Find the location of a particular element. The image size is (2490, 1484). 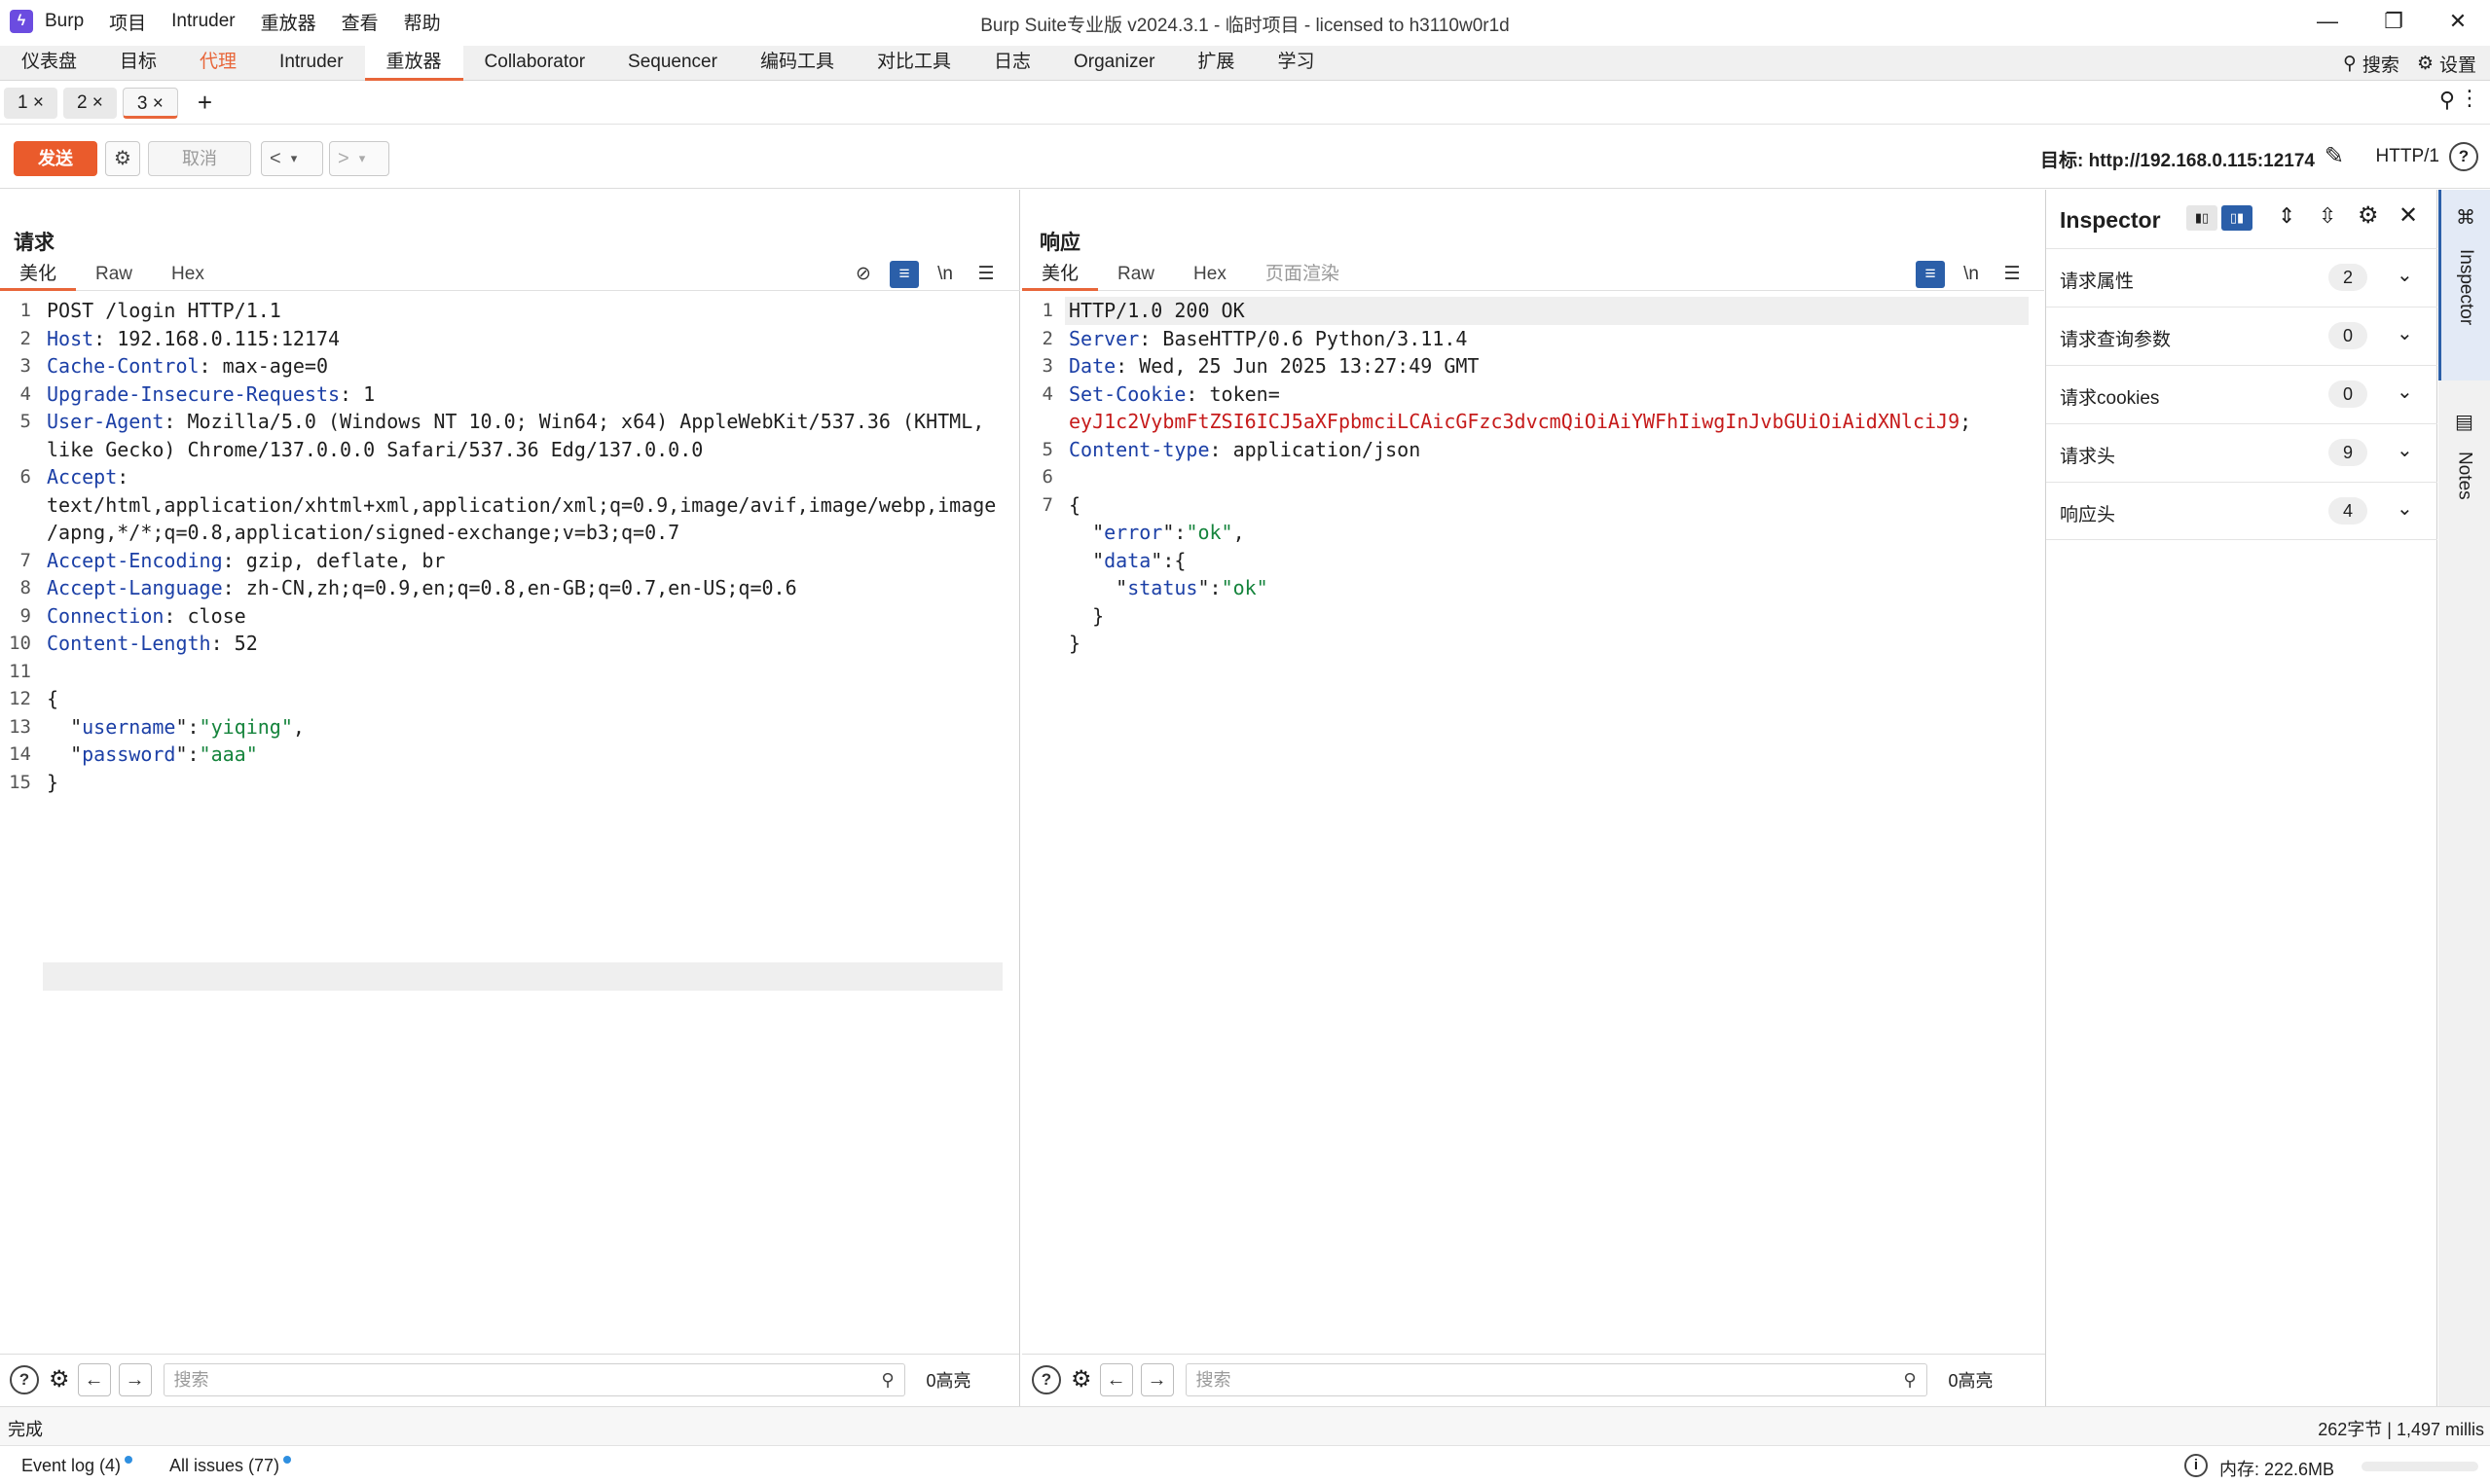

settings-label: 设置 is located at coordinates (2457, 64).